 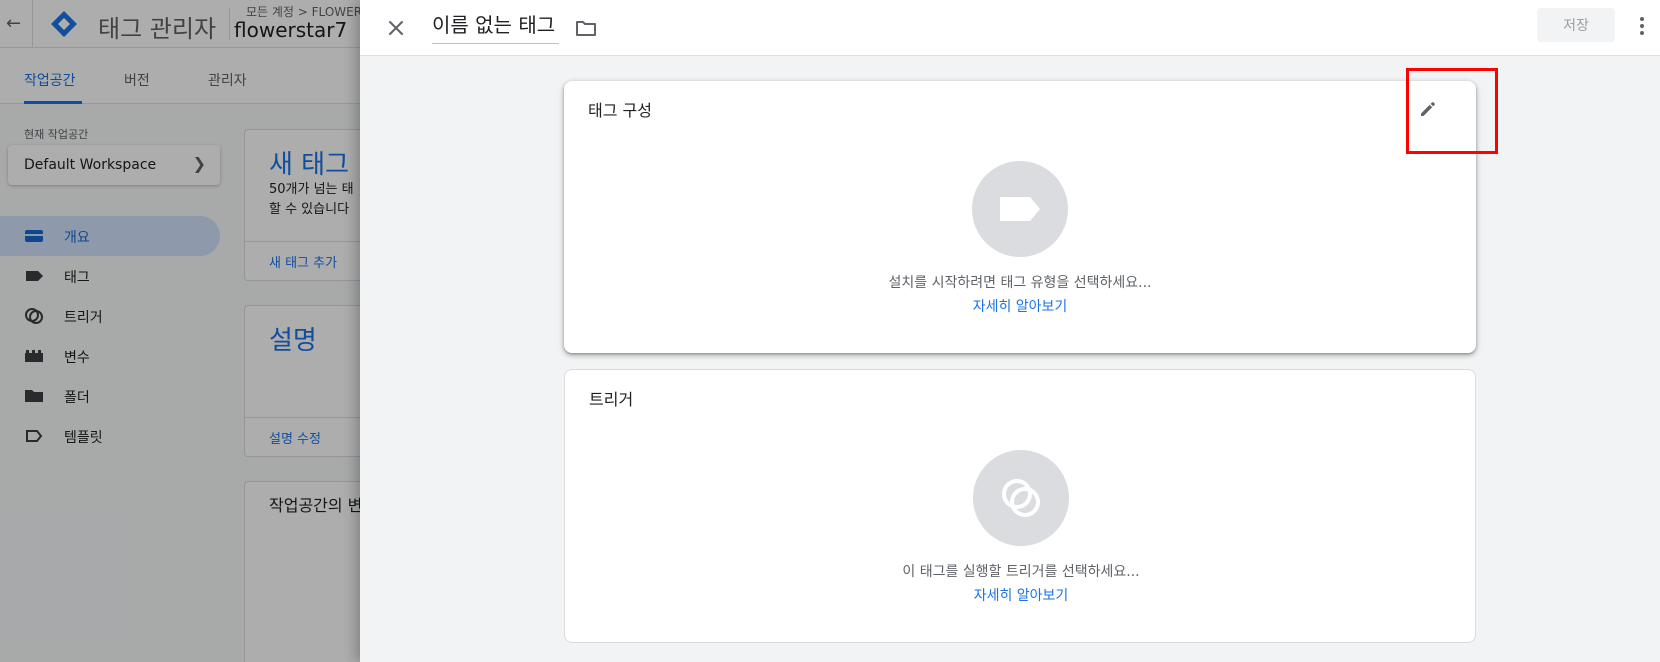 I want to click on trigger-placeholder, so click(x=1021, y=498).